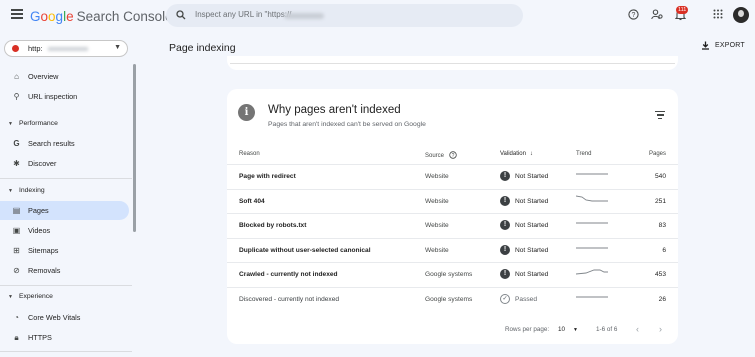  I want to click on search-icon: ⚲, so click(16, 96).